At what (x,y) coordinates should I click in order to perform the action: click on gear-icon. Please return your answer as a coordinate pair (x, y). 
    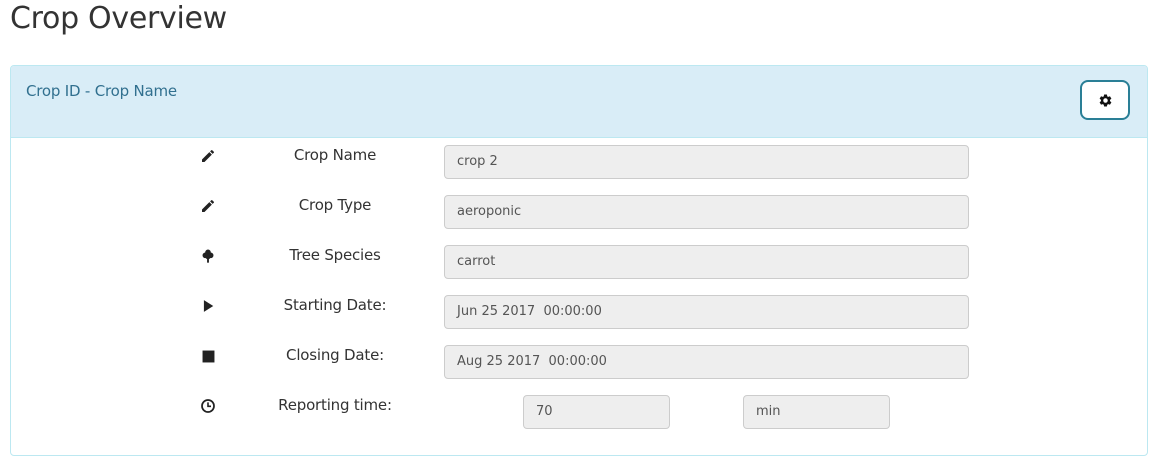
    Looking at the image, I should click on (1105, 100).